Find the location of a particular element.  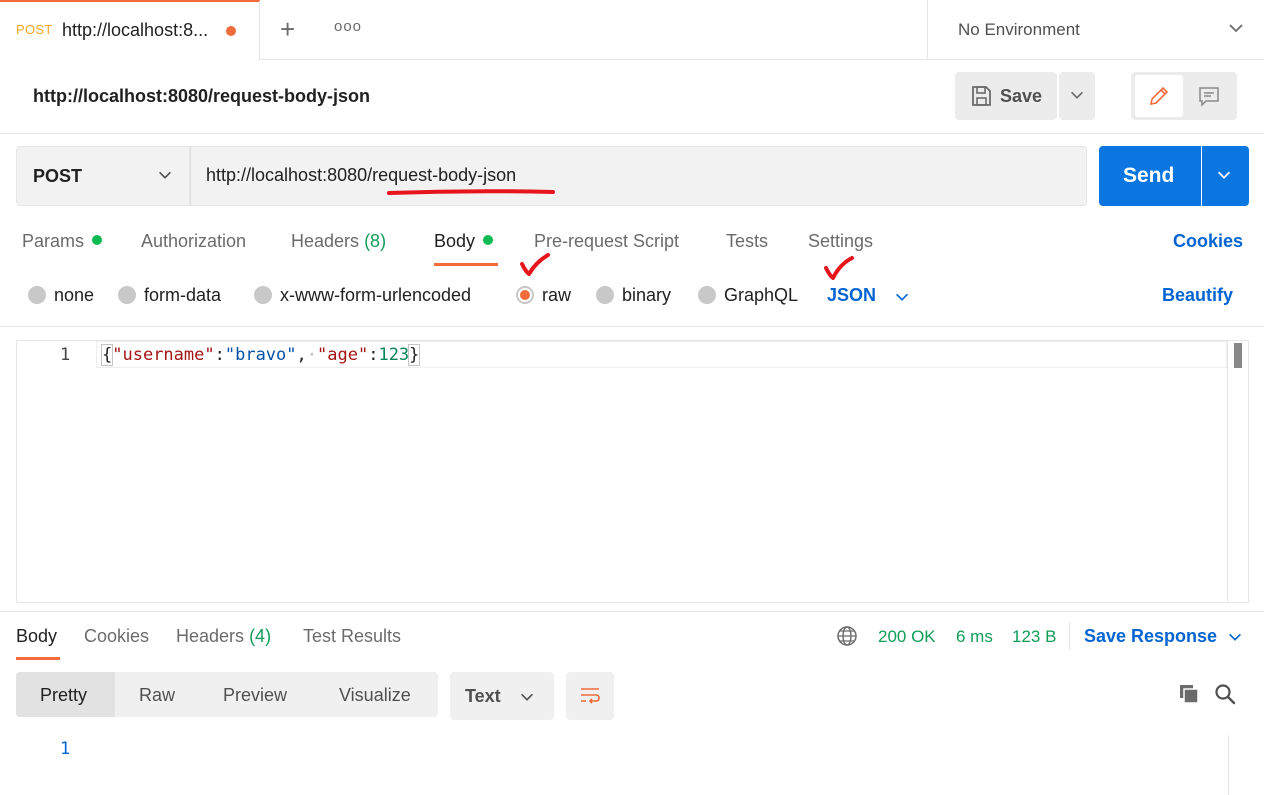

code-token: 123 is located at coordinates (394, 355).